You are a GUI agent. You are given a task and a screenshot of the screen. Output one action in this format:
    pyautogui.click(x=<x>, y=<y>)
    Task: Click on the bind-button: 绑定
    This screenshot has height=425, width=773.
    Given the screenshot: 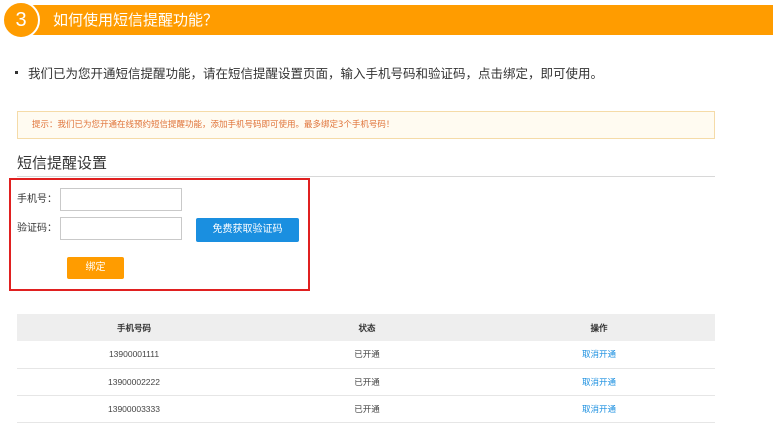 What is the action you would take?
    pyautogui.click(x=95, y=268)
    